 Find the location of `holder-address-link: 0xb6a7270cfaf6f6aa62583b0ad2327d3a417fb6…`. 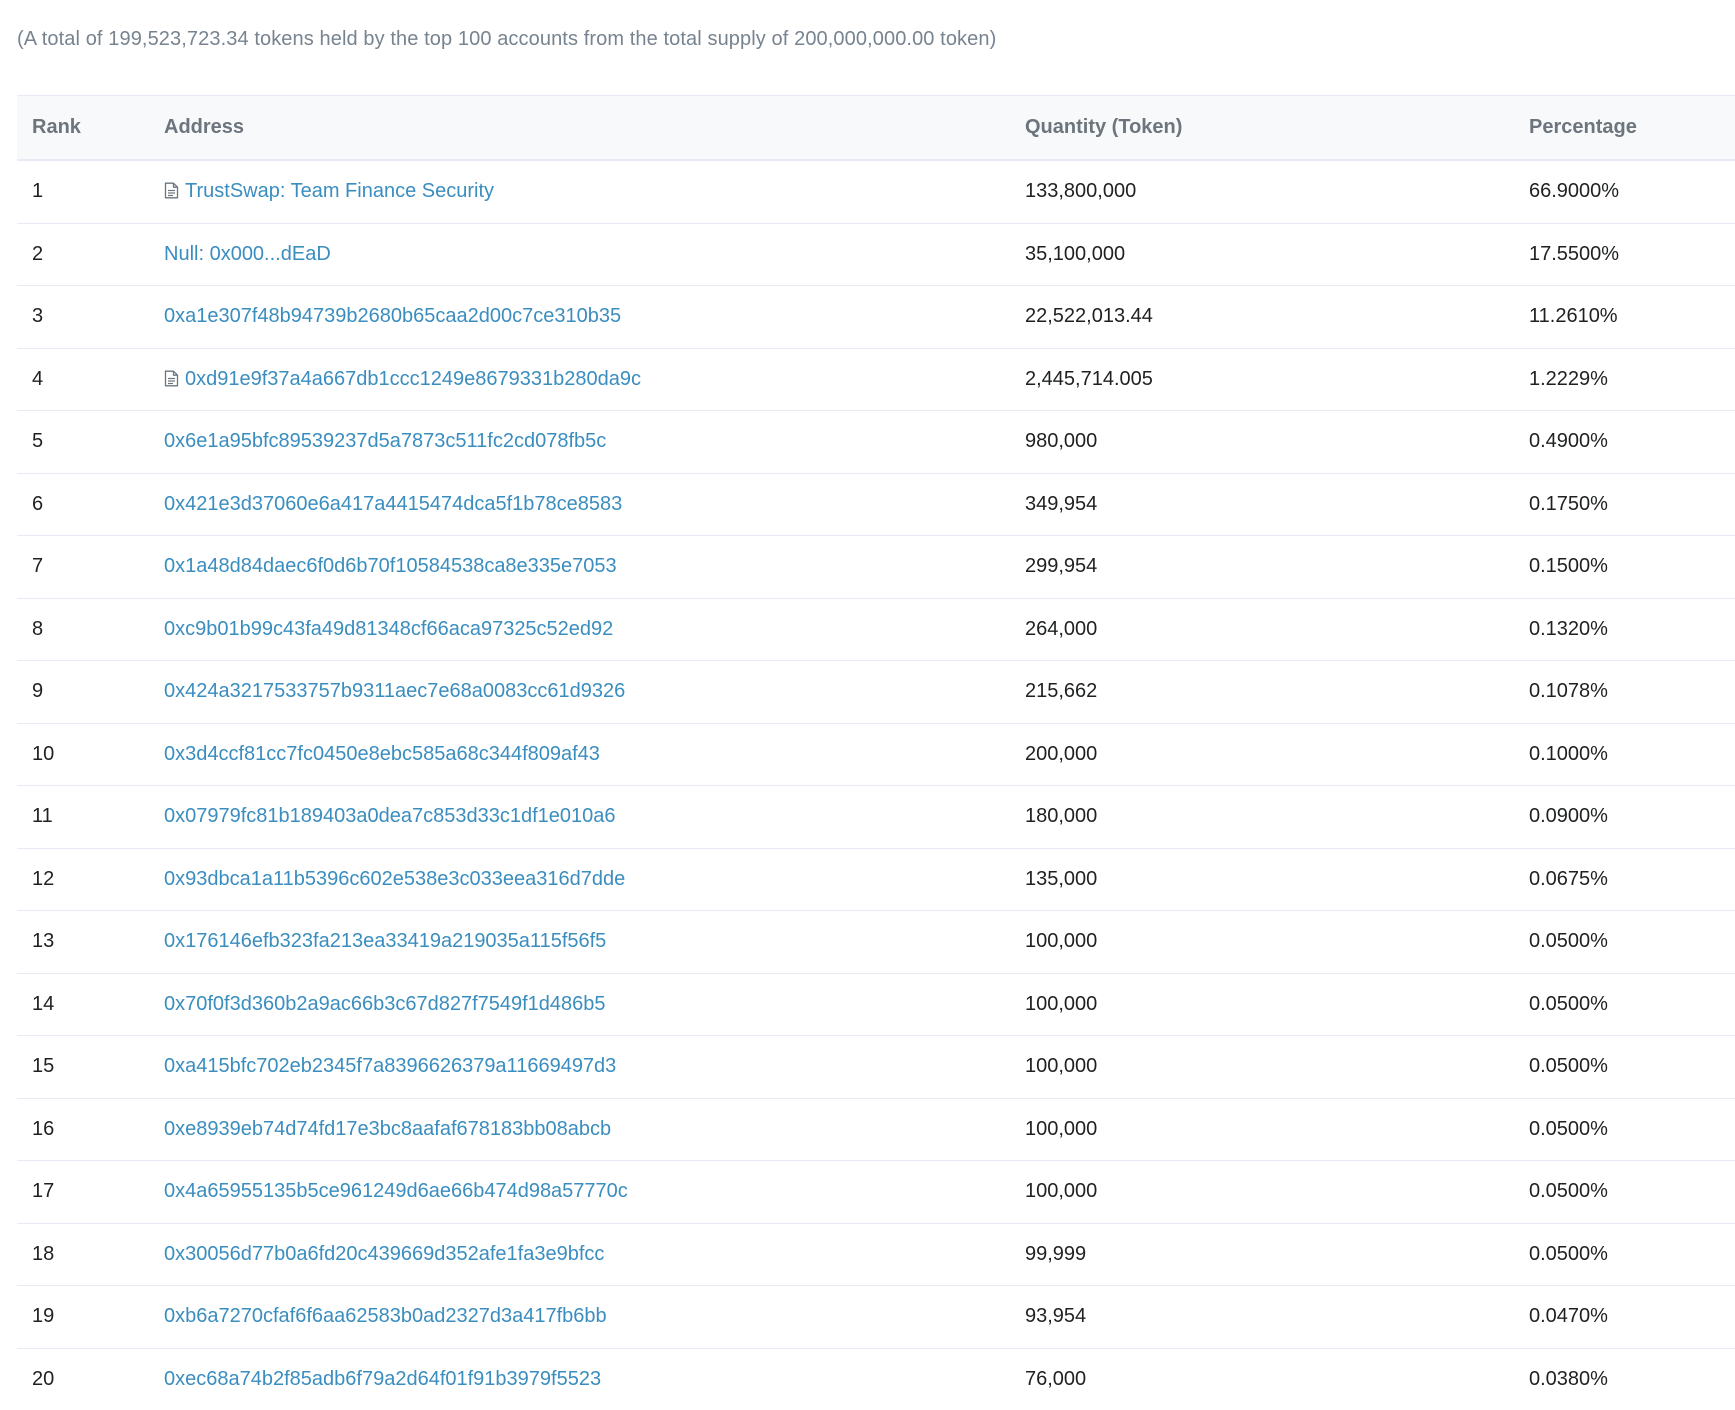

holder-address-link: 0xb6a7270cfaf6f6aa62583b0ad2327d3a417fb6… is located at coordinates (385, 1316).